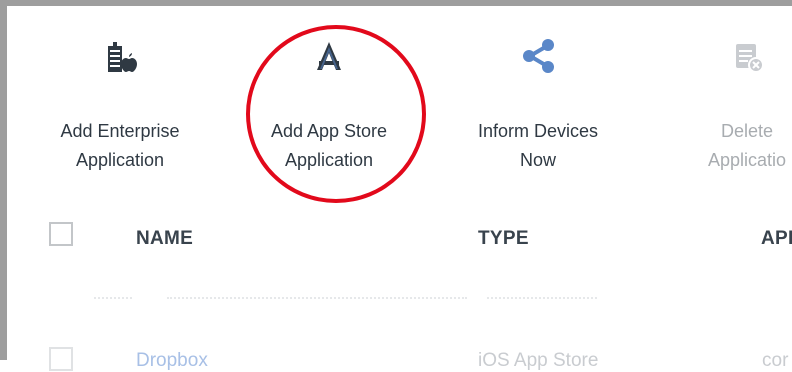  Describe the element at coordinates (747, 145) in the screenshot. I see `delete-application-label: Delete Applicatio` at that location.